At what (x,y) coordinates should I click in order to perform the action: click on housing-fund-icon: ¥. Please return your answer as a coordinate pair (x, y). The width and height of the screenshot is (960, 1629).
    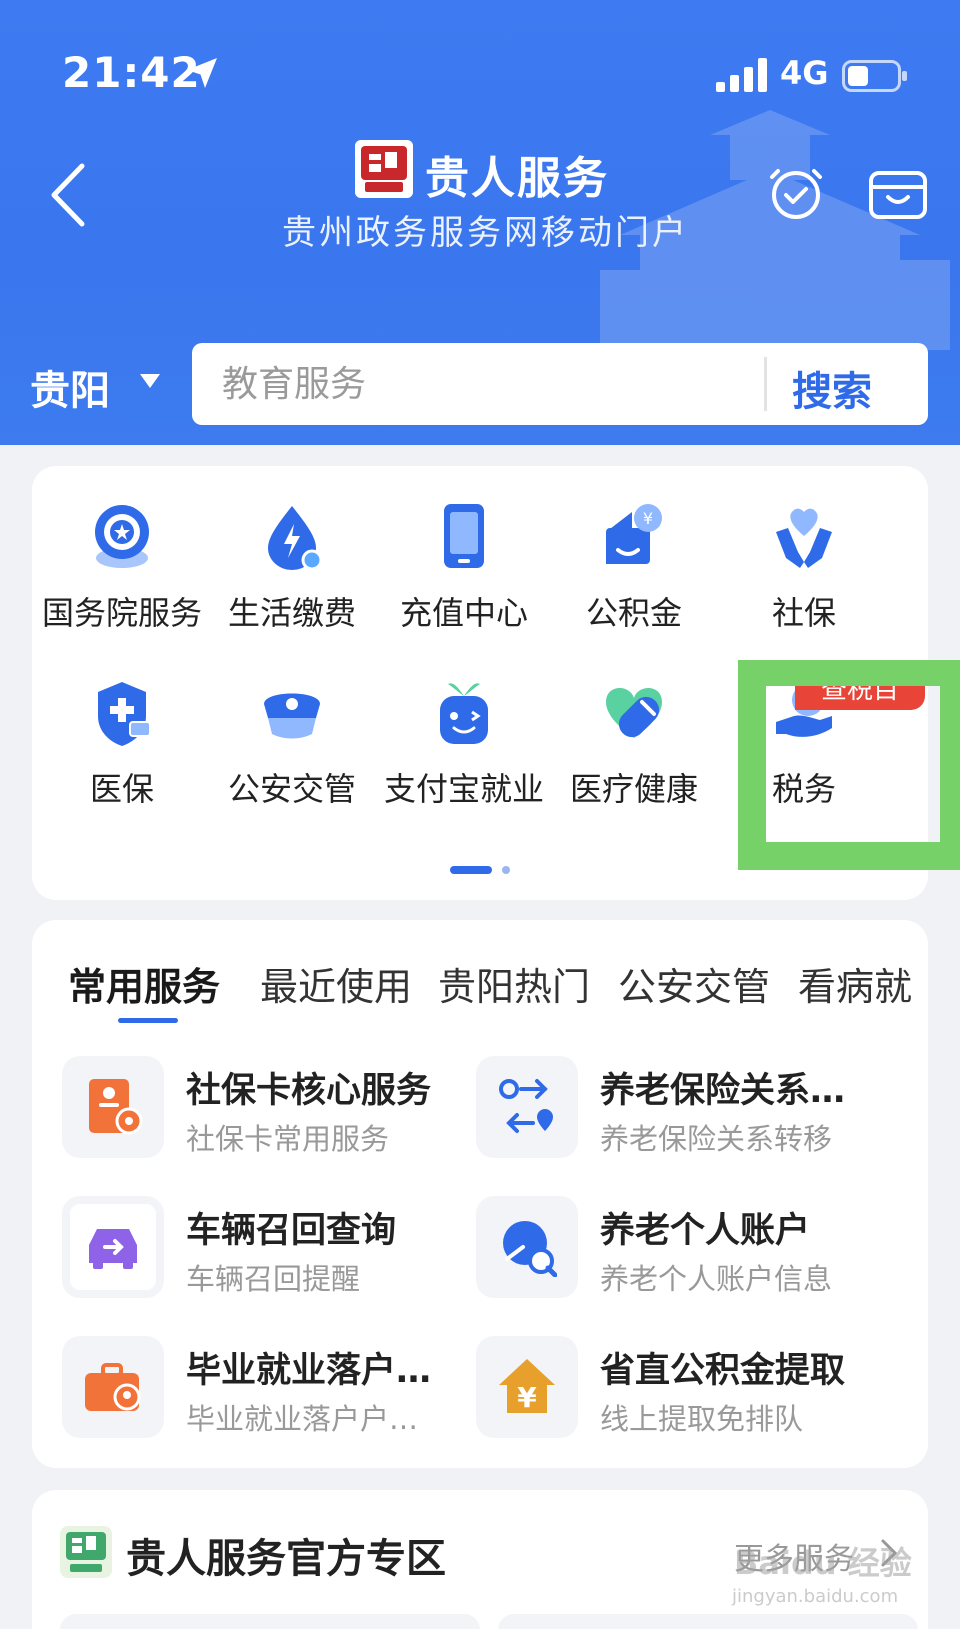
    Looking at the image, I should click on (634, 534).